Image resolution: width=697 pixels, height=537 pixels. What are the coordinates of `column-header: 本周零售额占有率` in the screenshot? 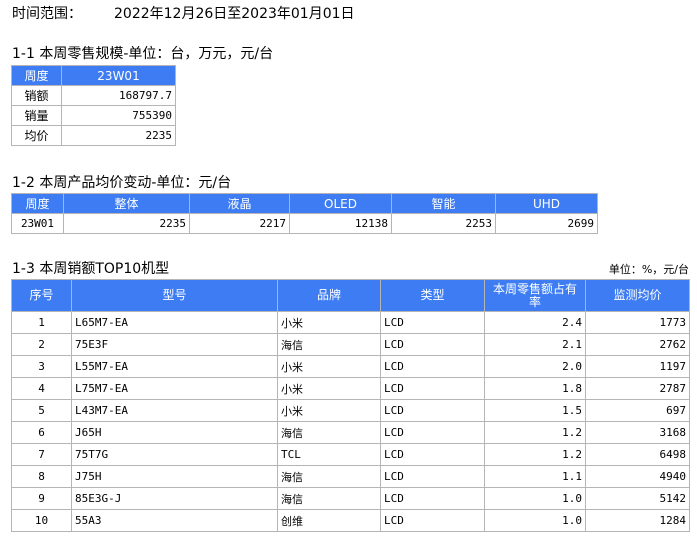 It's located at (535, 295).